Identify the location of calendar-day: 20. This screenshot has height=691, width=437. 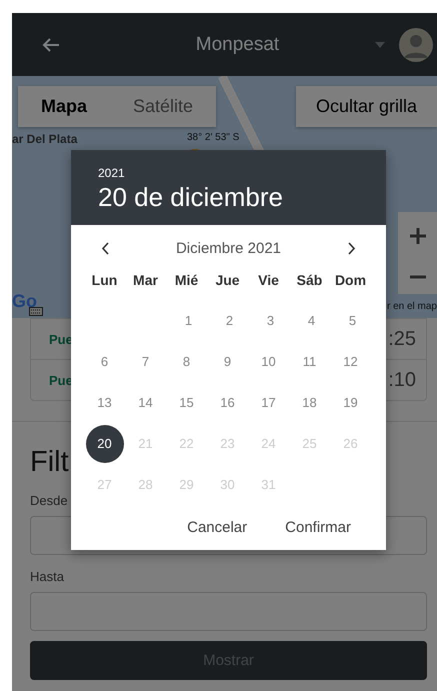
(105, 443).